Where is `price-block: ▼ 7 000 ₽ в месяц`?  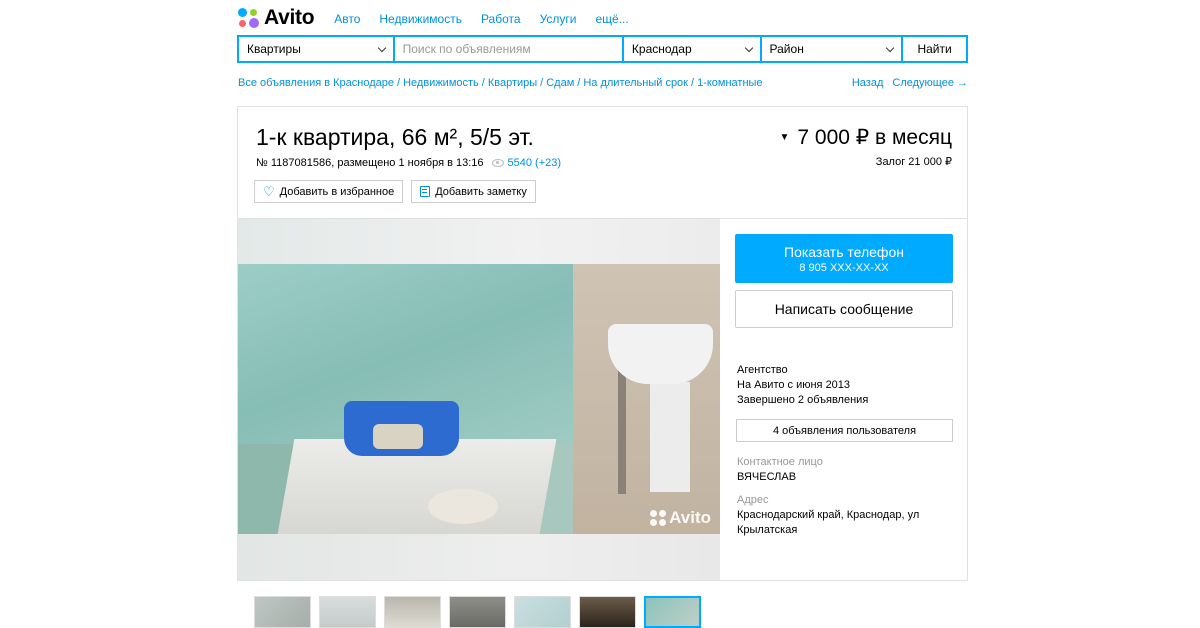 price-block: ▼ 7 000 ₽ в месяц is located at coordinates (866, 137).